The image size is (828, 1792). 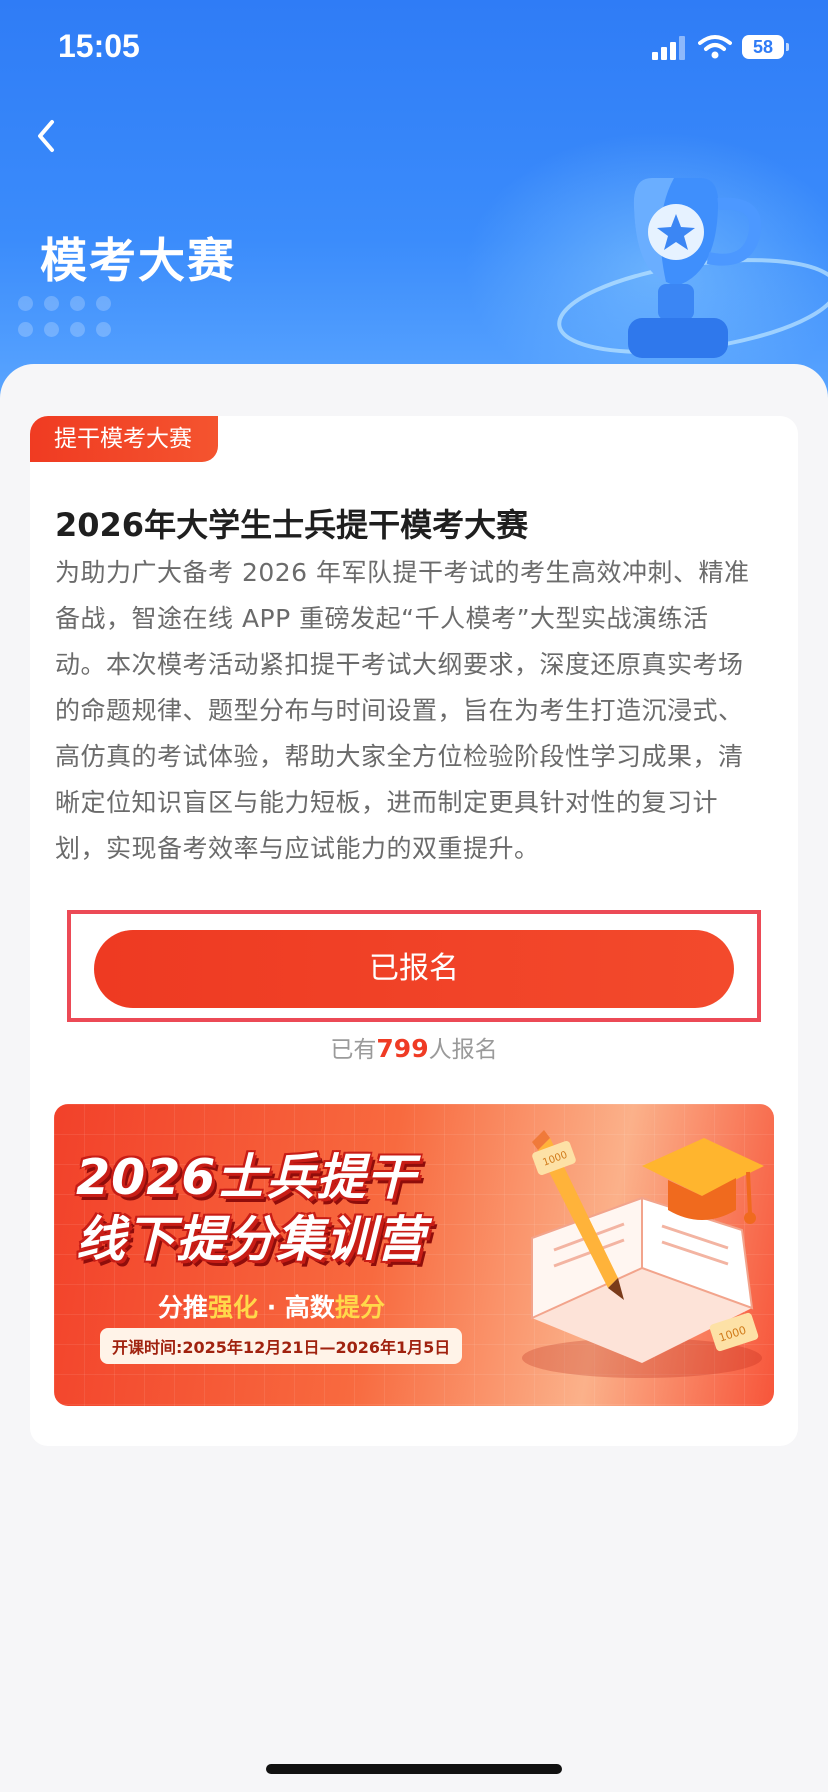 What do you see at coordinates (399, 664) in the screenshot?
I see `description-line: 动。本次模考活动紧扣提干考试大纲要求，深度还原真实考场` at bounding box center [399, 664].